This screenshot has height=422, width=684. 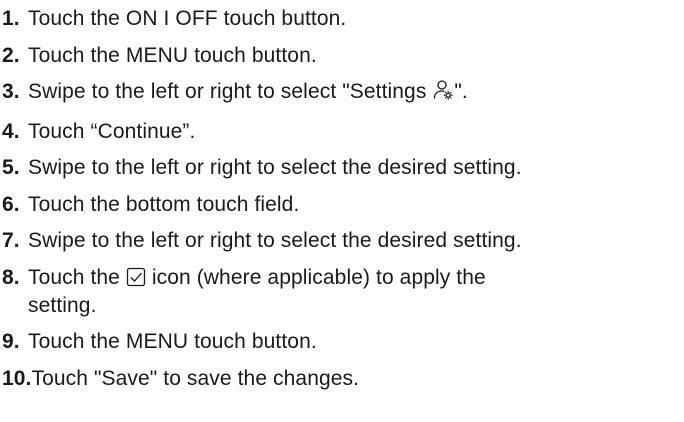 I want to click on settings-icon, so click(x=443, y=93).